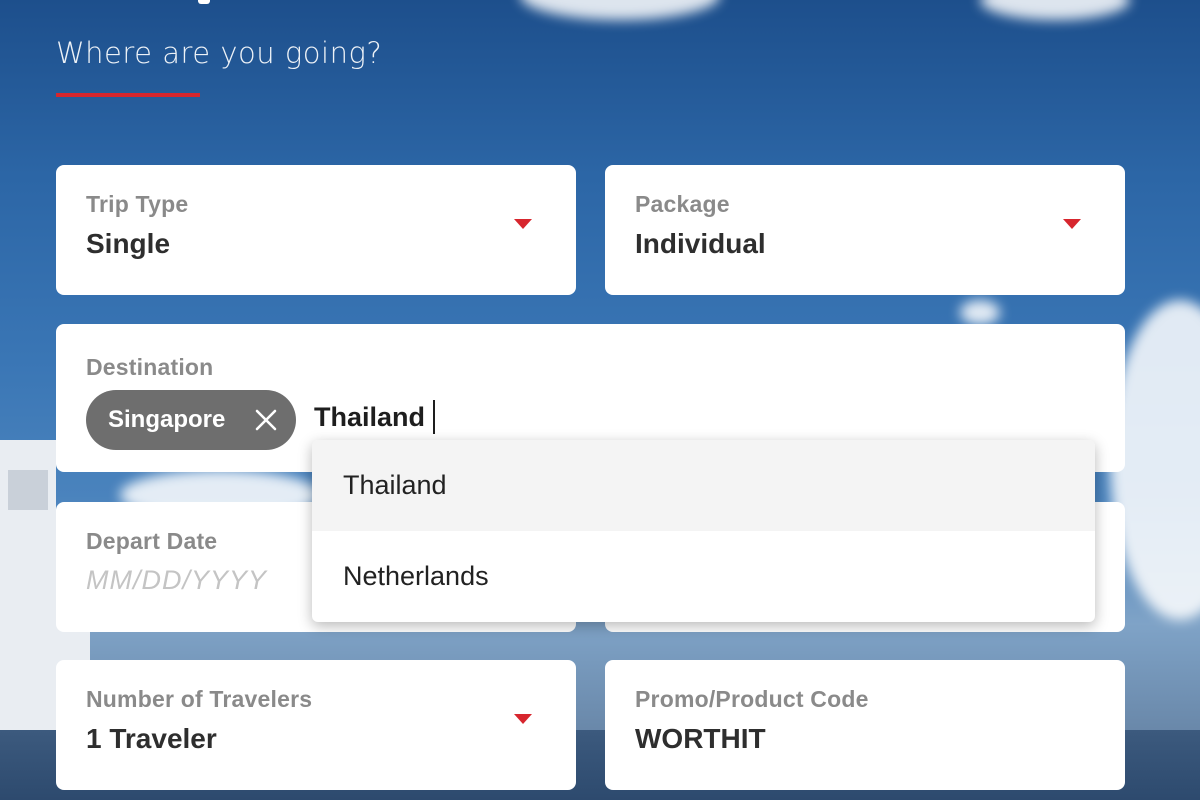 The height and width of the screenshot is (800, 1200). What do you see at coordinates (316, 230) in the screenshot?
I see `trip-type-select: Trip Type Single` at bounding box center [316, 230].